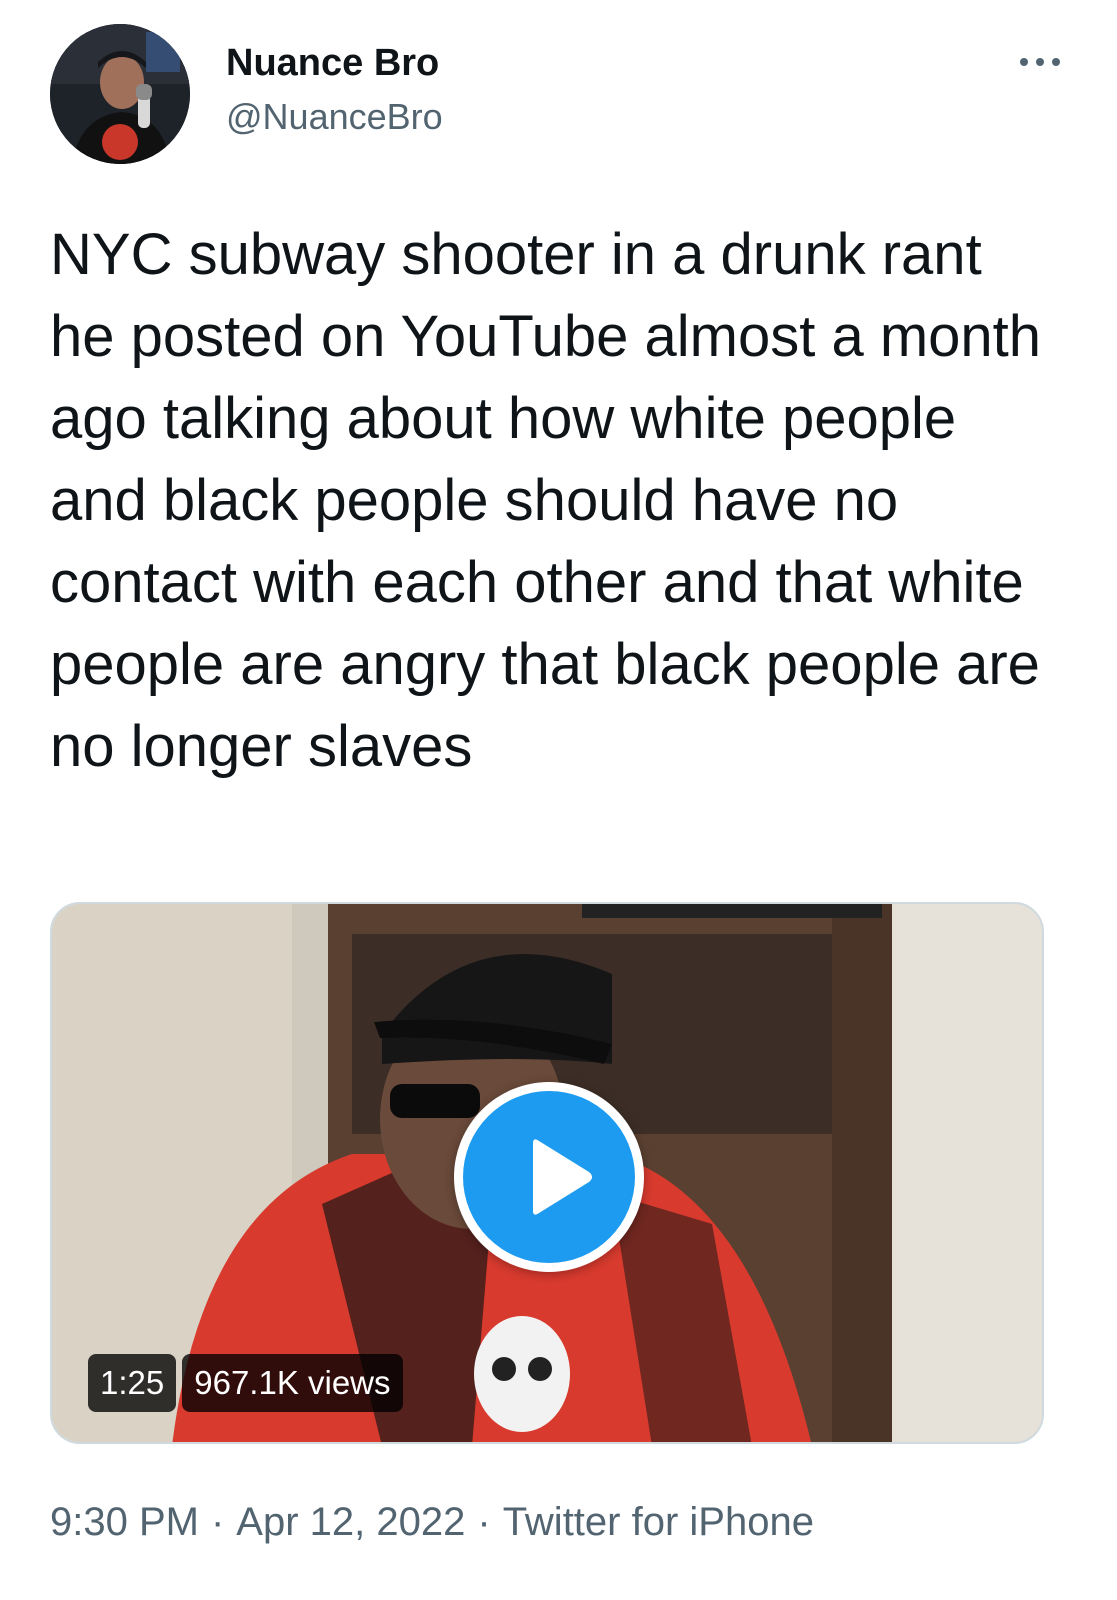 The image size is (1117, 1600). What do you see at coordinates (560, 95) in the screenshot?
I see `tweet-header: Nuance Bro @NuanceBro` at bounding box center [560, 95].